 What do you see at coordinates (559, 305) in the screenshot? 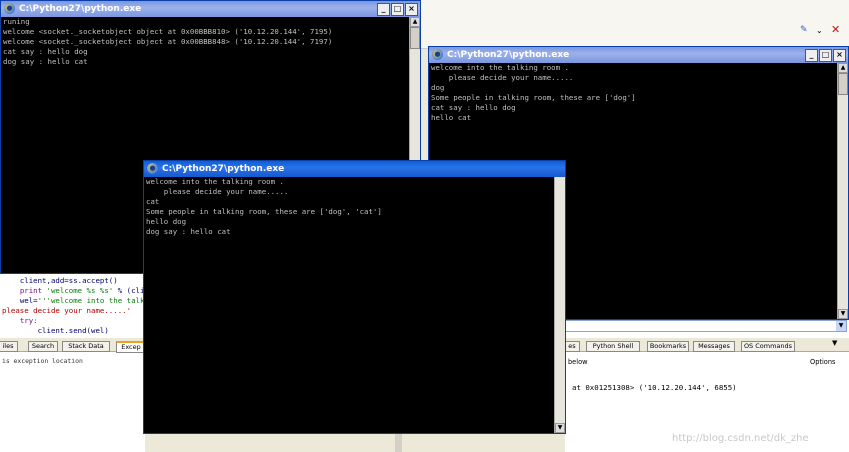
I see `scrollbar: ▼` at bounding box center [559, 305].